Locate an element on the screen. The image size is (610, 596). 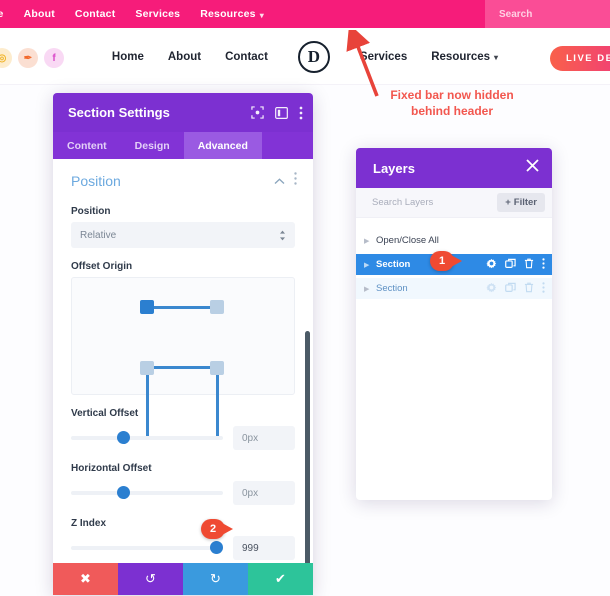
z-index-slider is located at coordinates (147, 547).